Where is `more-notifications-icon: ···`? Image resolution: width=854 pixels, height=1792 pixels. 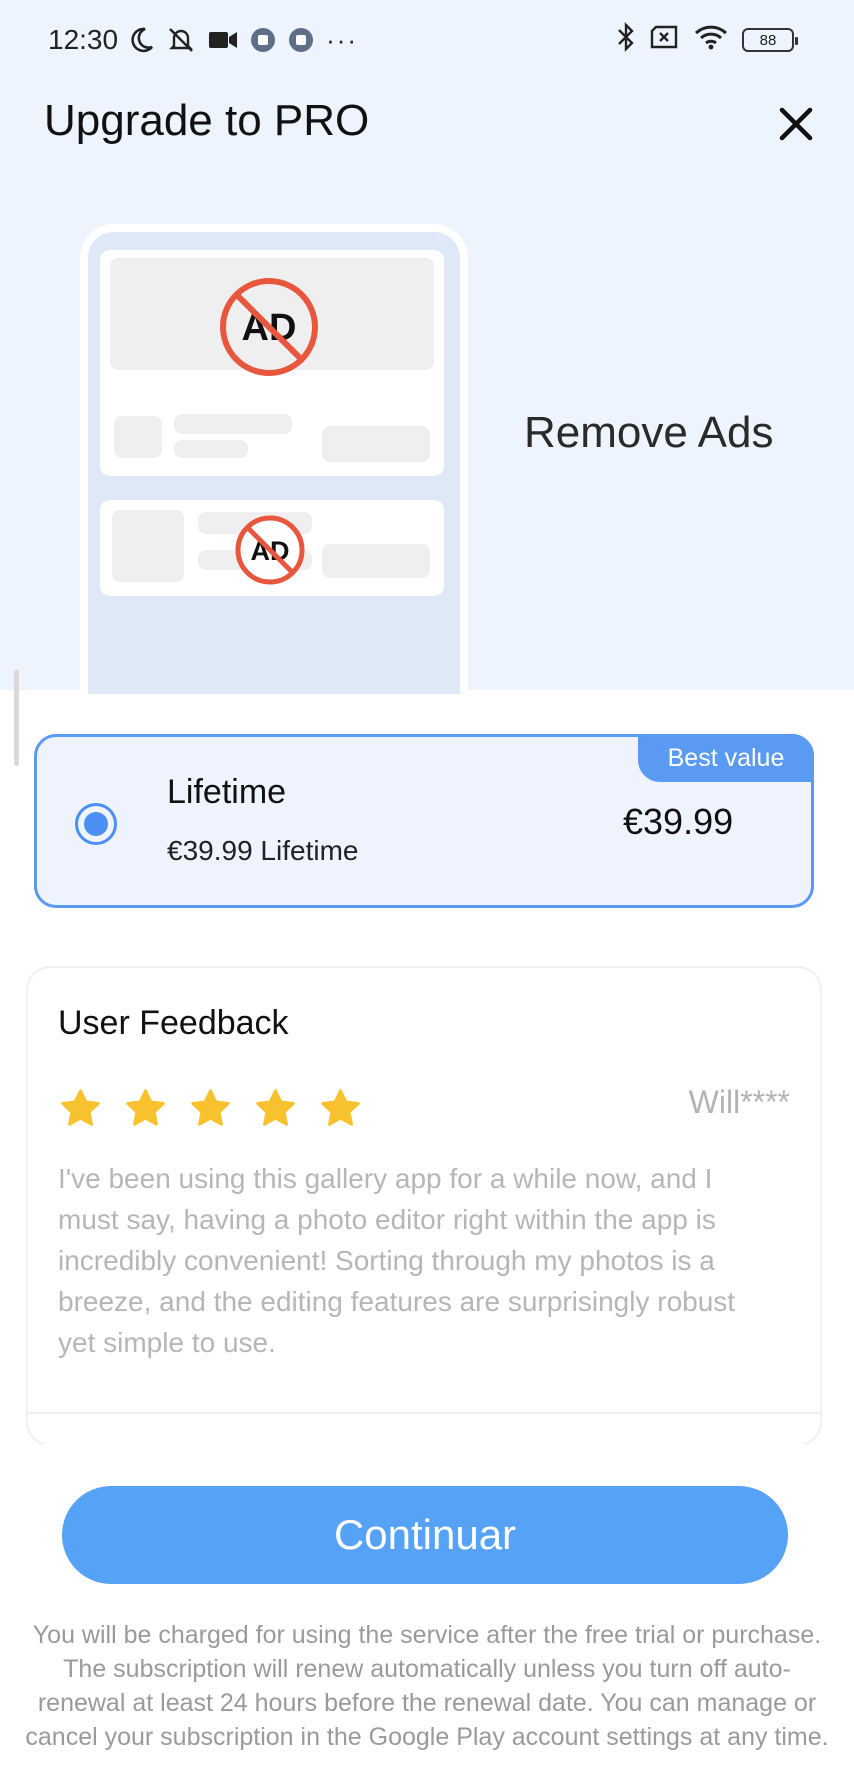 more-notifications-icon: ··· is located at coordinates (342, 39).